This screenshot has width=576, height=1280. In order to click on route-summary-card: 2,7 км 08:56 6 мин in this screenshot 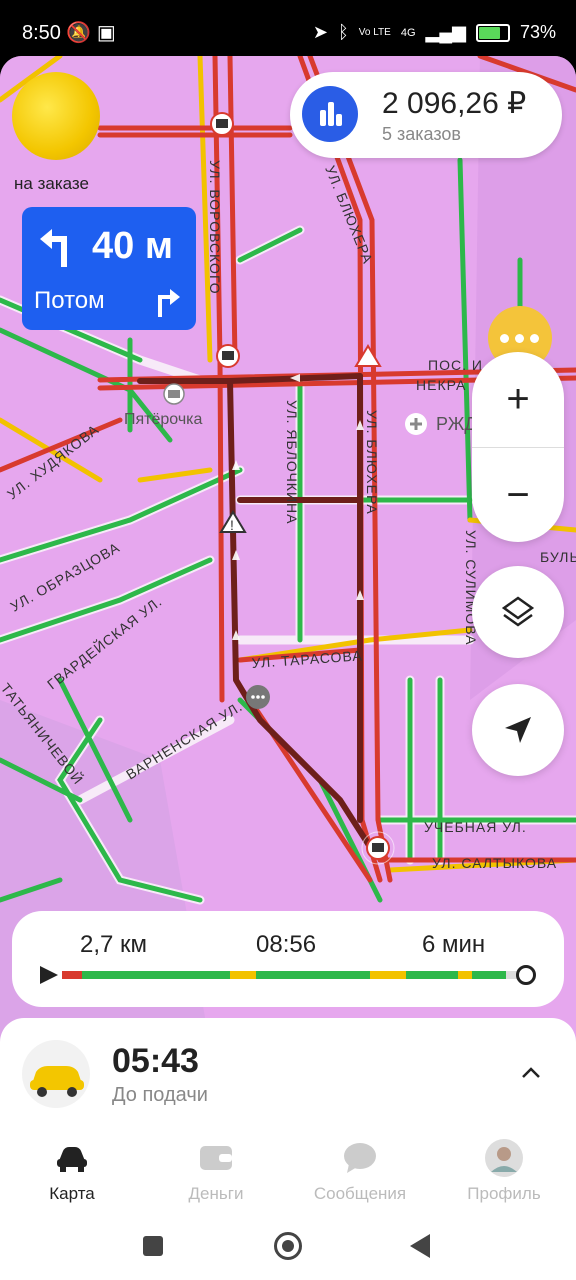, I will do `click(288, 959)`.